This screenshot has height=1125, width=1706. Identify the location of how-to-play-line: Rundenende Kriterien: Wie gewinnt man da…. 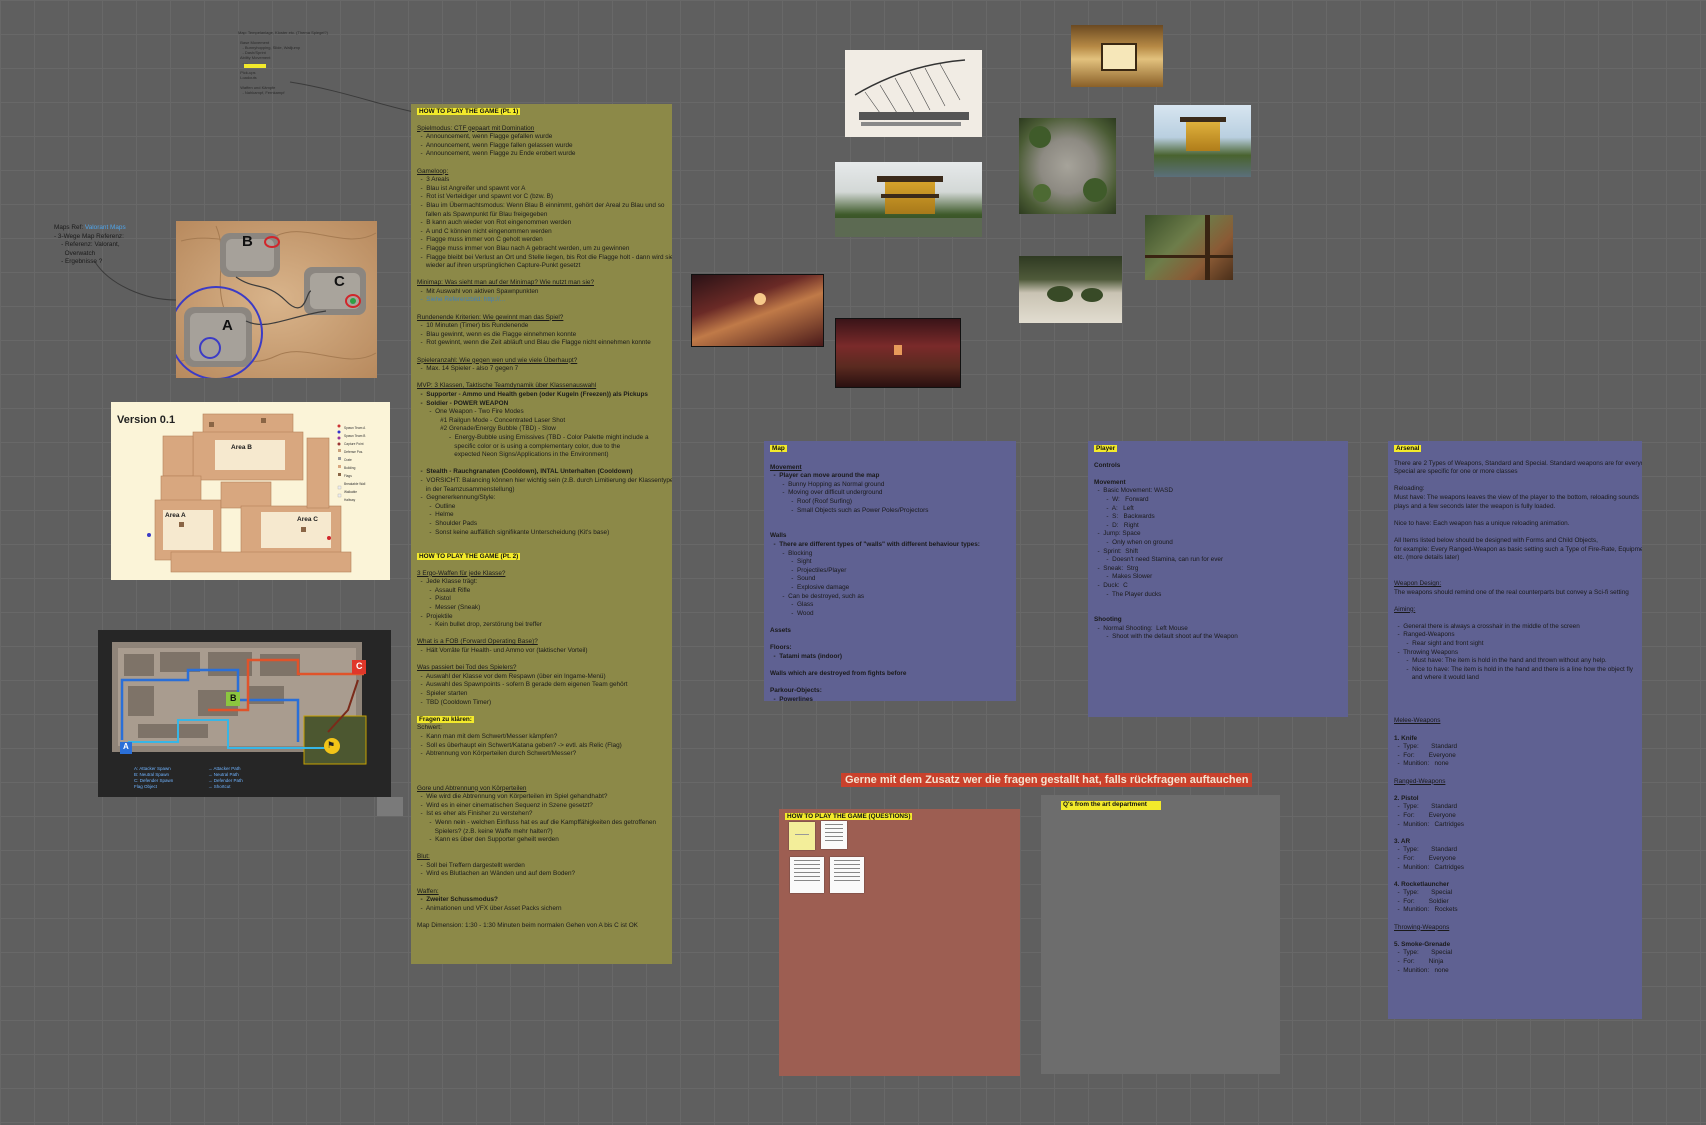
(490, 317).